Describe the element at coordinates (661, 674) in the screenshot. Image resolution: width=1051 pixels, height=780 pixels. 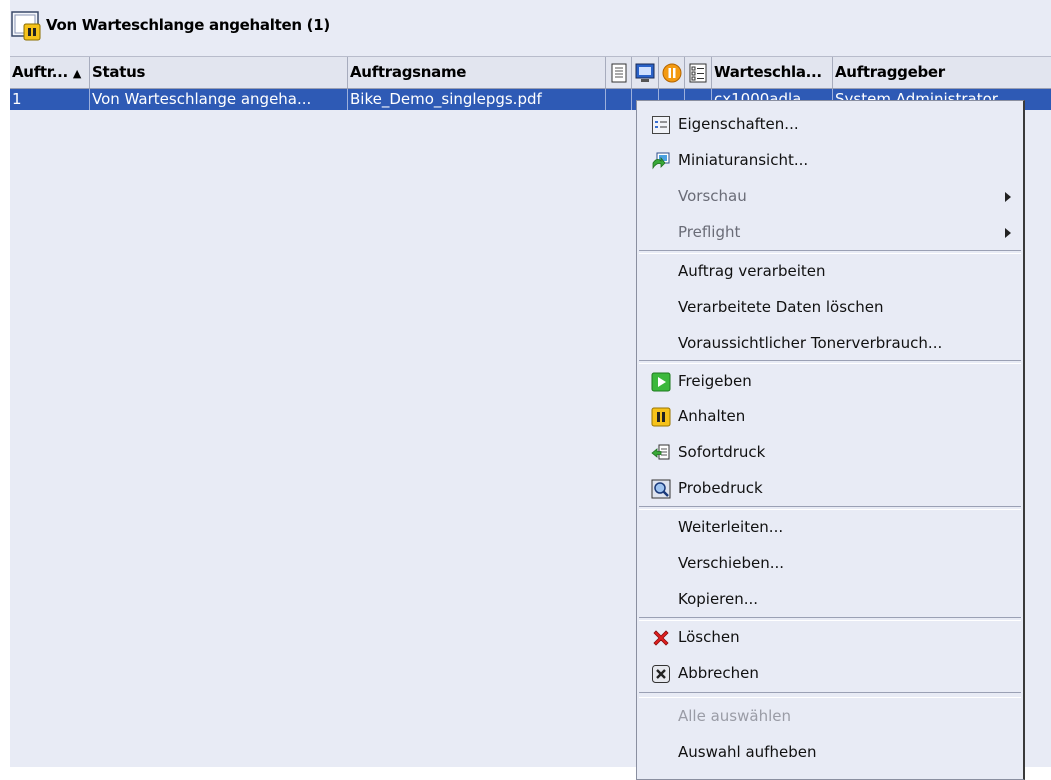
I see `cancel-icon` at that location.